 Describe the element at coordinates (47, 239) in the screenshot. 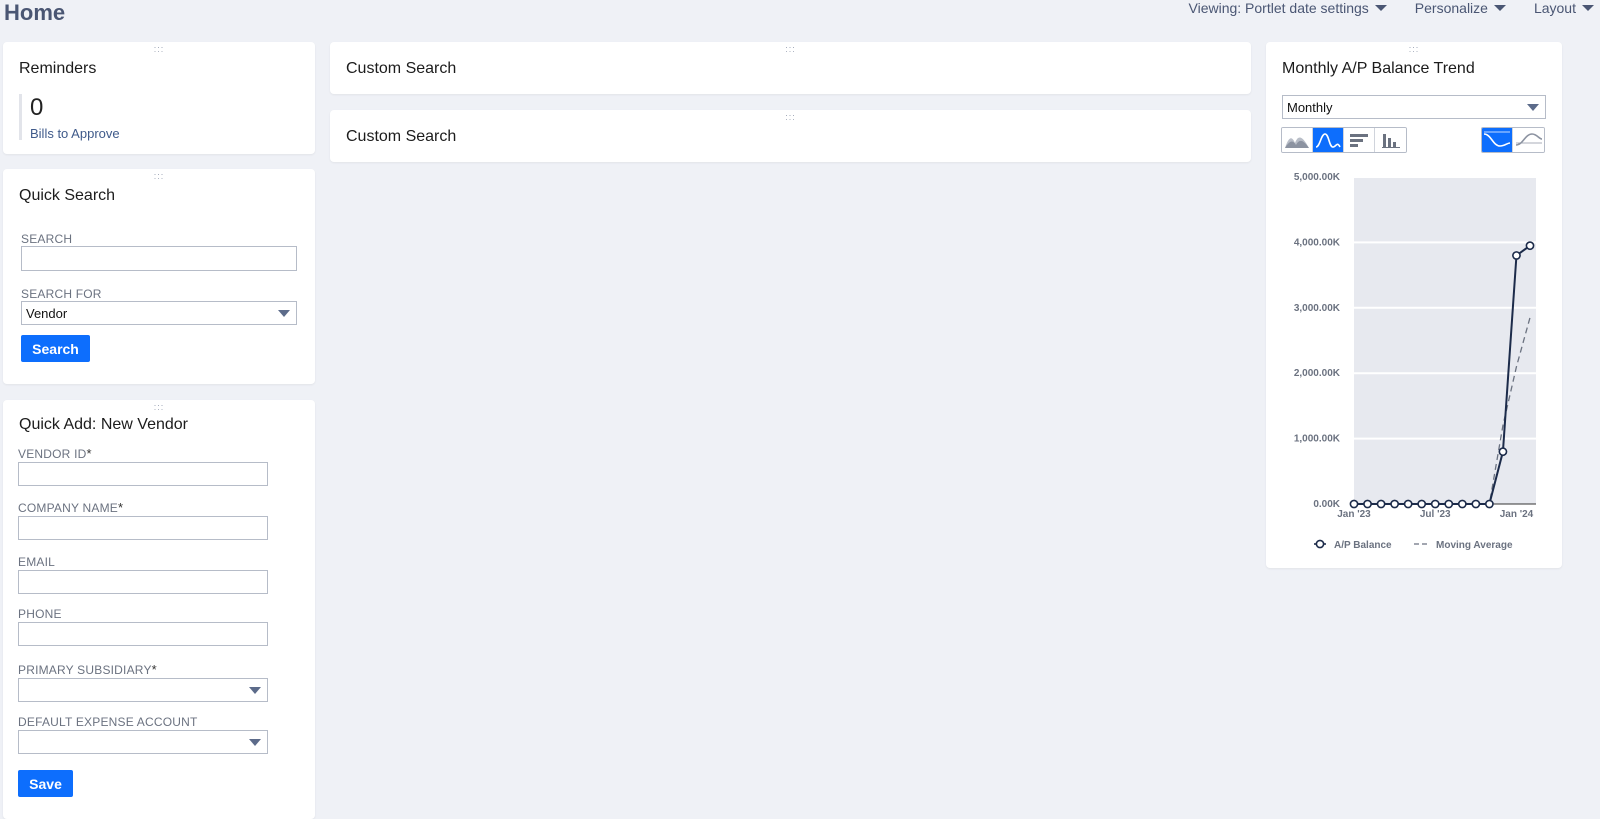

I see `search-label: SEARCH` at that location.